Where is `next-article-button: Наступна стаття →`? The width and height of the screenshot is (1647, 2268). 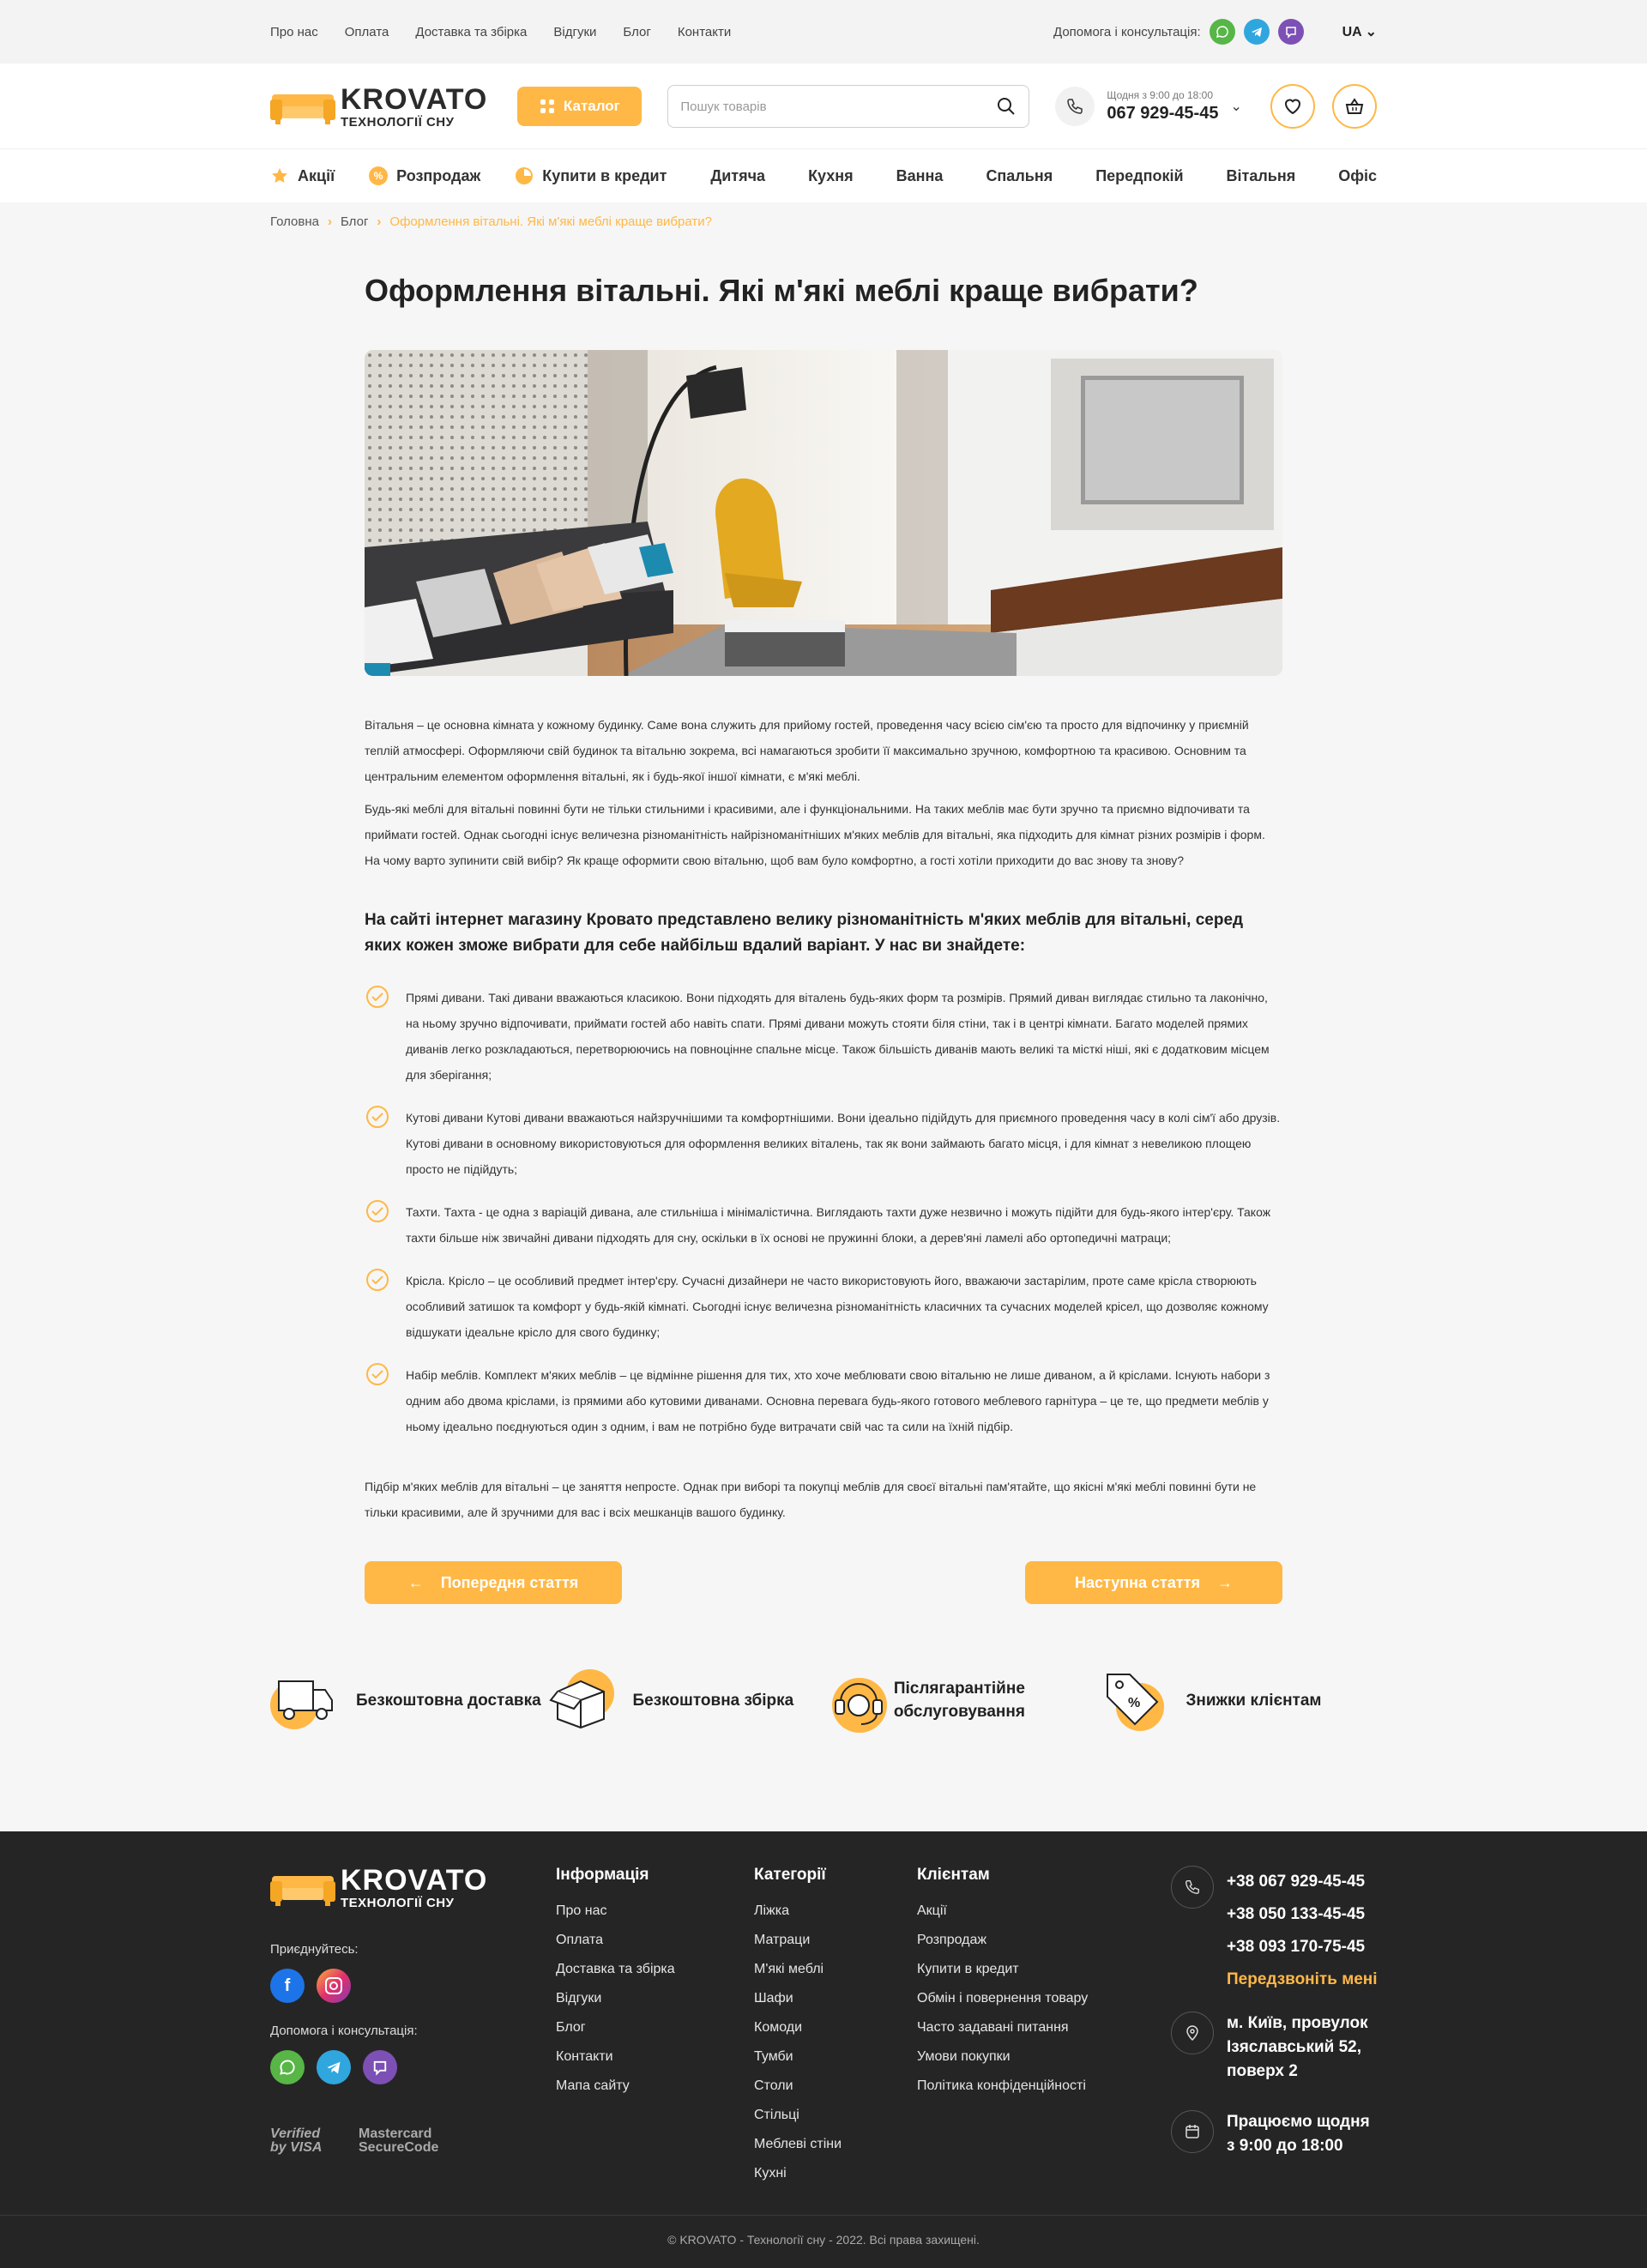 next-article-button: Наступна стаття → is located at coordinates (1153, 1583).